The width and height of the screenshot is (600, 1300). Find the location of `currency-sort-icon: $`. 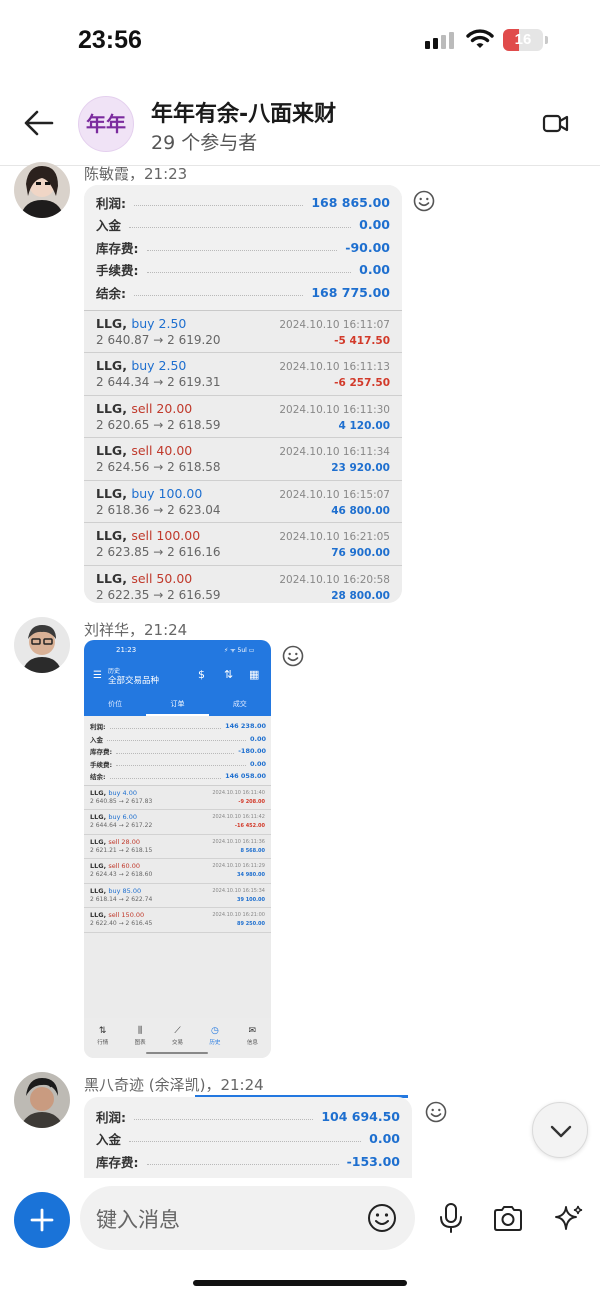

currency-sort-icon: $ is located at coordinates (201, 674).